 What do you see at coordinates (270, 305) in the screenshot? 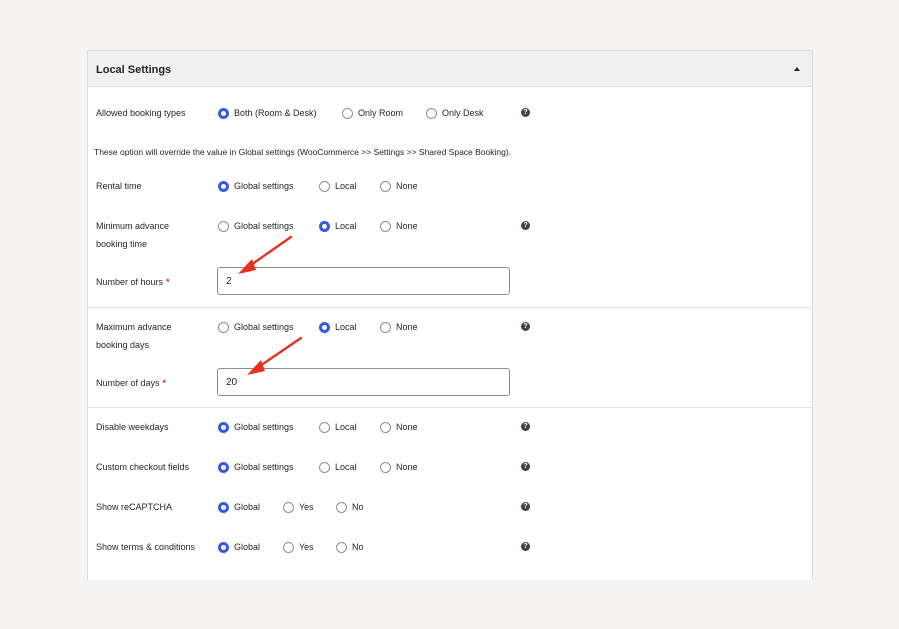
I see `annotation-arrows` at bounding box center [270, 305].